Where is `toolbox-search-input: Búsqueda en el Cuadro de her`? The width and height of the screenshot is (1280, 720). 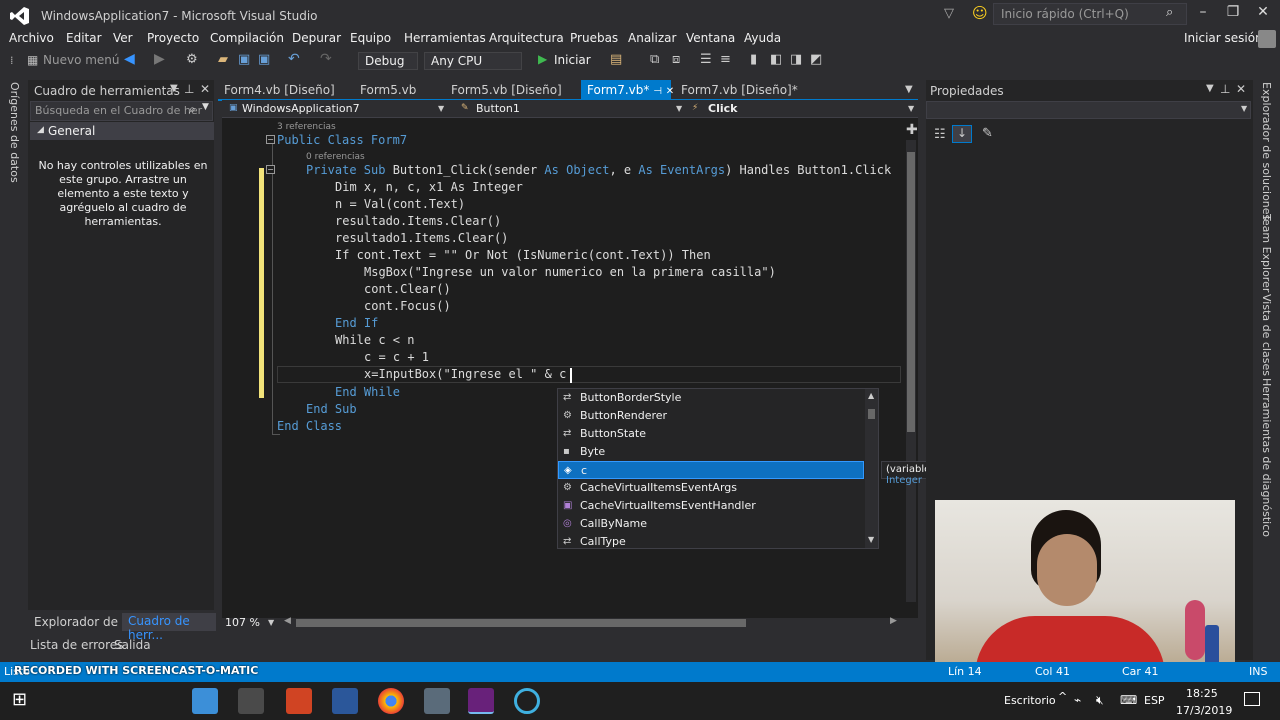
toolbox-search-input: Búsqueda en el Cuadro de her is located at coordinates (121, 111).